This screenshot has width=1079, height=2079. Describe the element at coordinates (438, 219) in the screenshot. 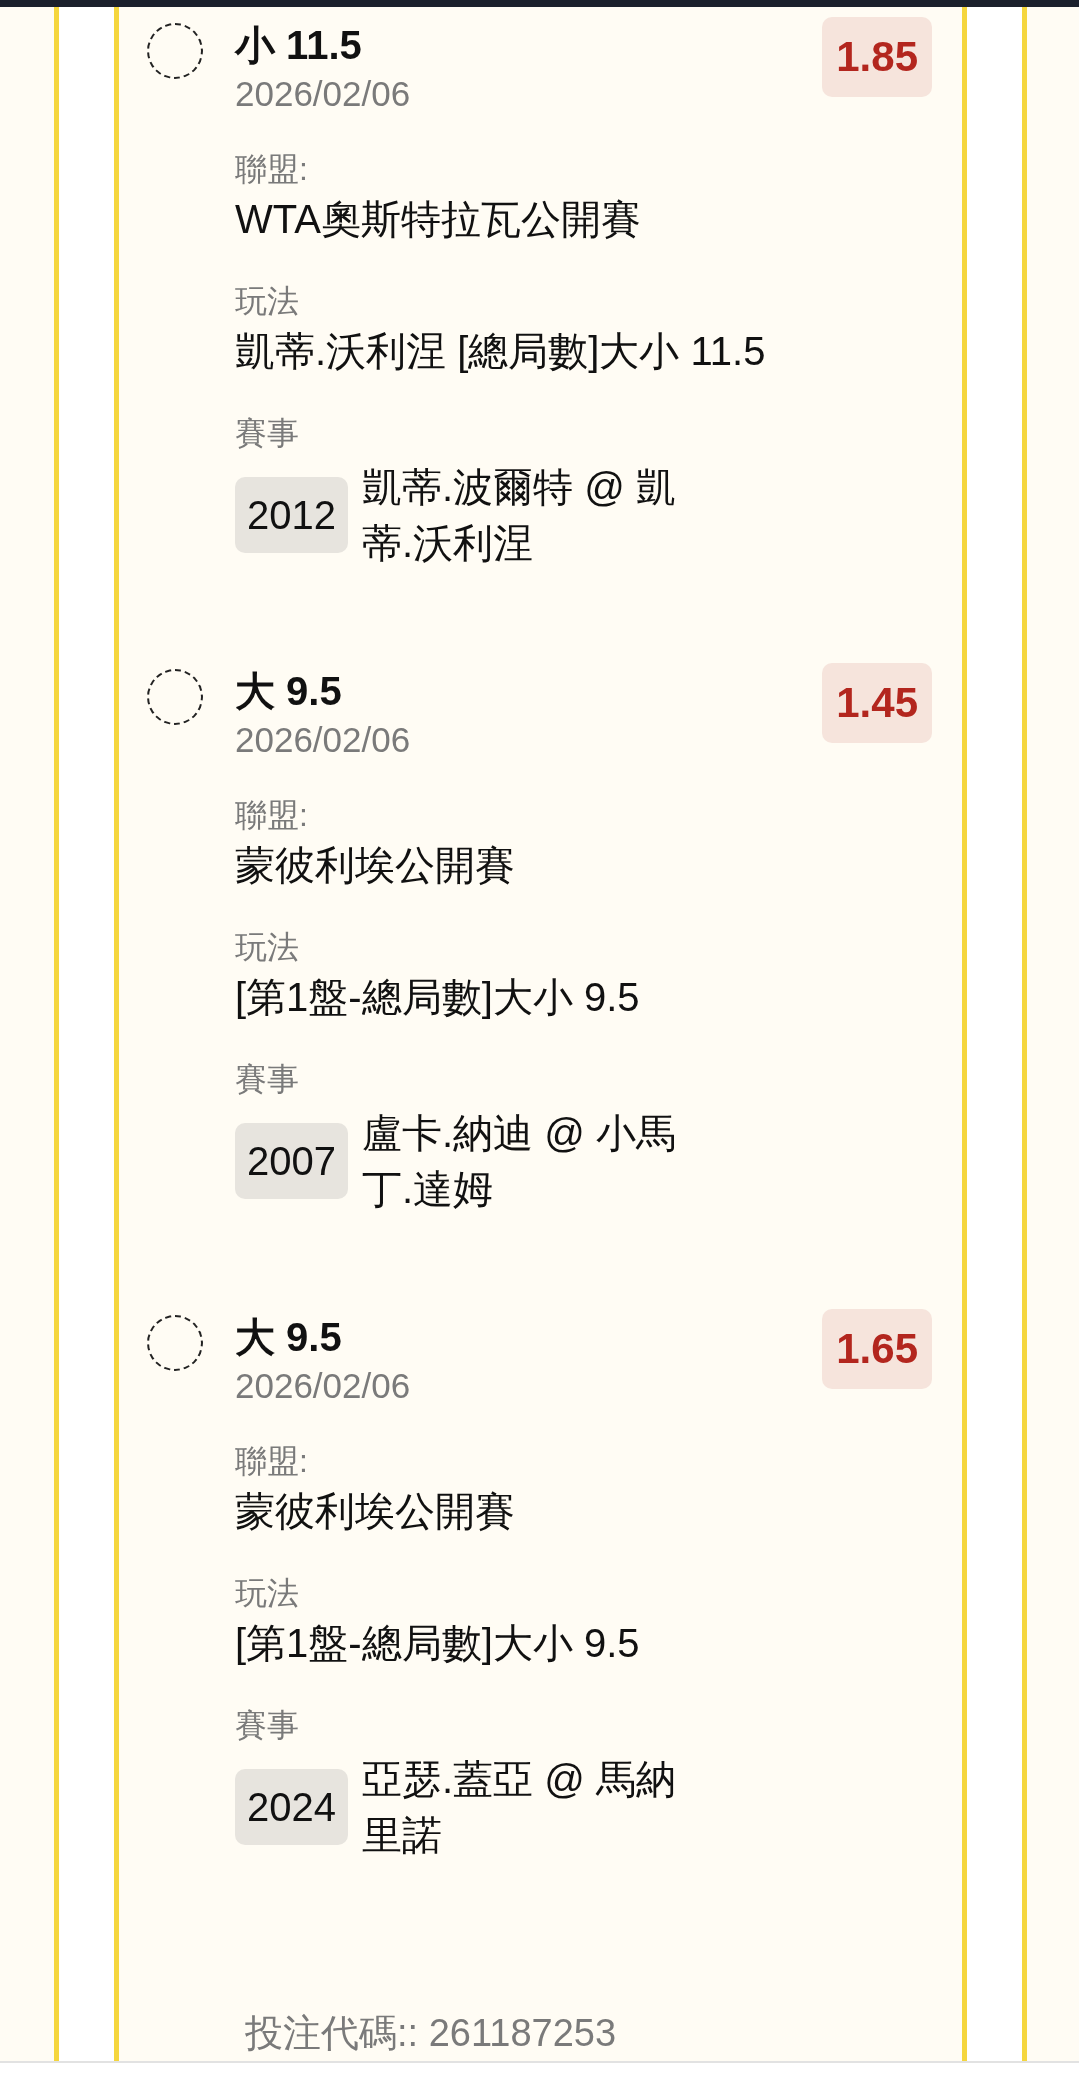

I see `league-name: WTA奧斯特拉瓦公開賽` at that location.